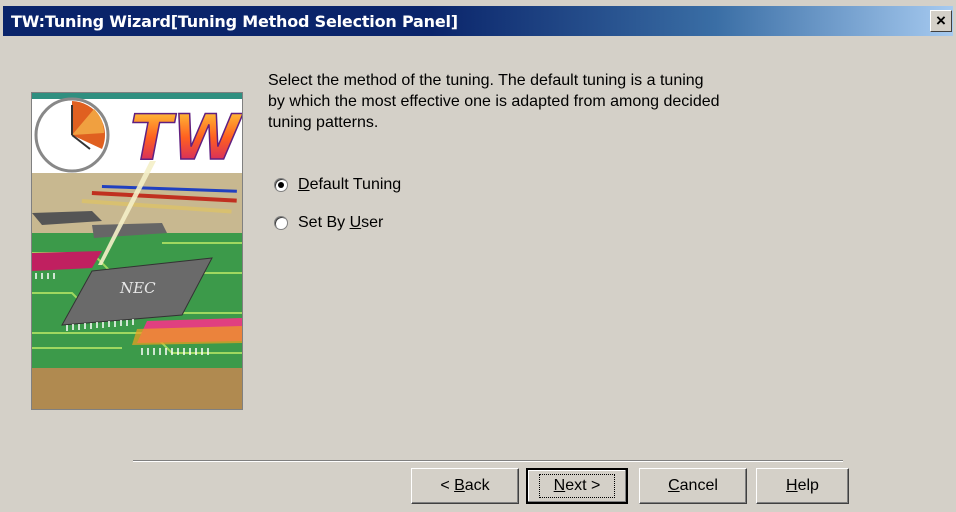  Describe the element at coordinates (465, 486) in the screenshot. I see `back-button: < Back` at that location.